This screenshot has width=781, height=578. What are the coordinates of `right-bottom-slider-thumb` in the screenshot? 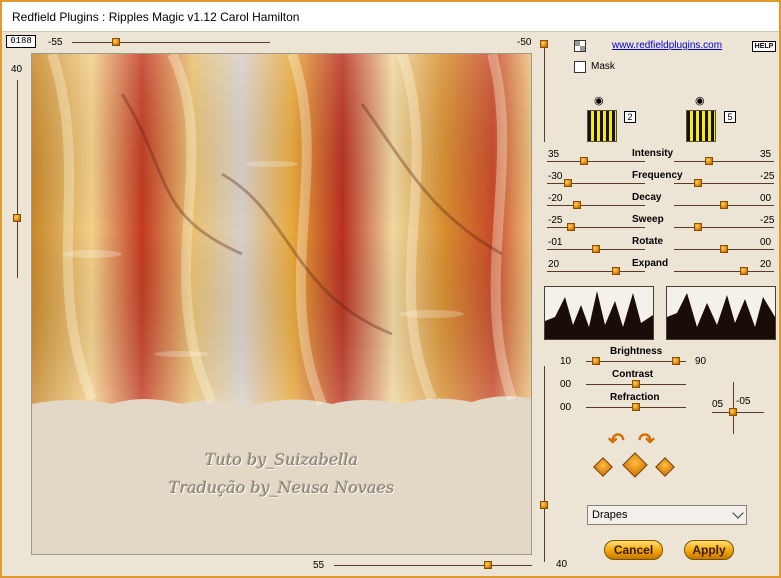 It's located at (544, 505).